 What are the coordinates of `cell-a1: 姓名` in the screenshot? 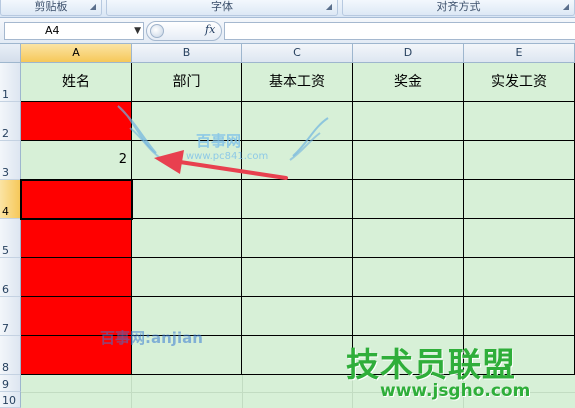 It's located at (76, 82).